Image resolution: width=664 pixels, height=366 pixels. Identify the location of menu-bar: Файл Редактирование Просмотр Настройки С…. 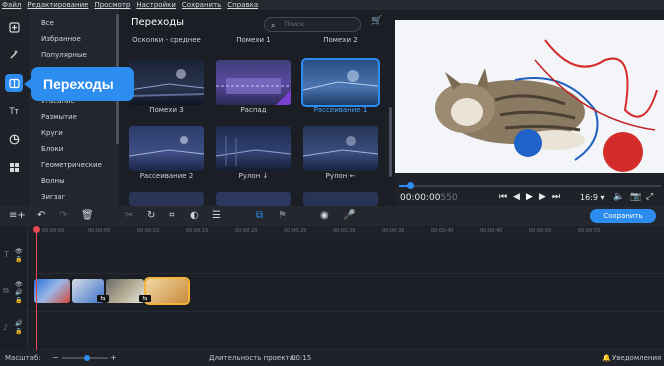
(332, 5).